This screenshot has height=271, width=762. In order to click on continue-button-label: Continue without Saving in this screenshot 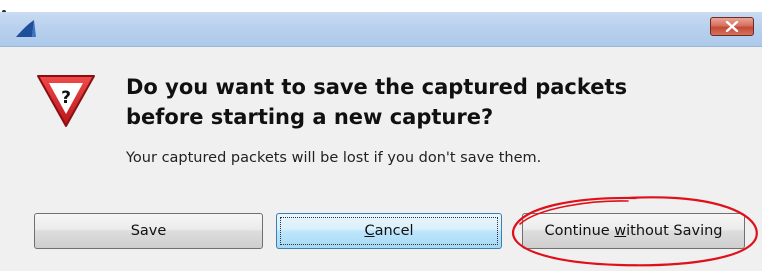, I will do `click(633, 231)`.